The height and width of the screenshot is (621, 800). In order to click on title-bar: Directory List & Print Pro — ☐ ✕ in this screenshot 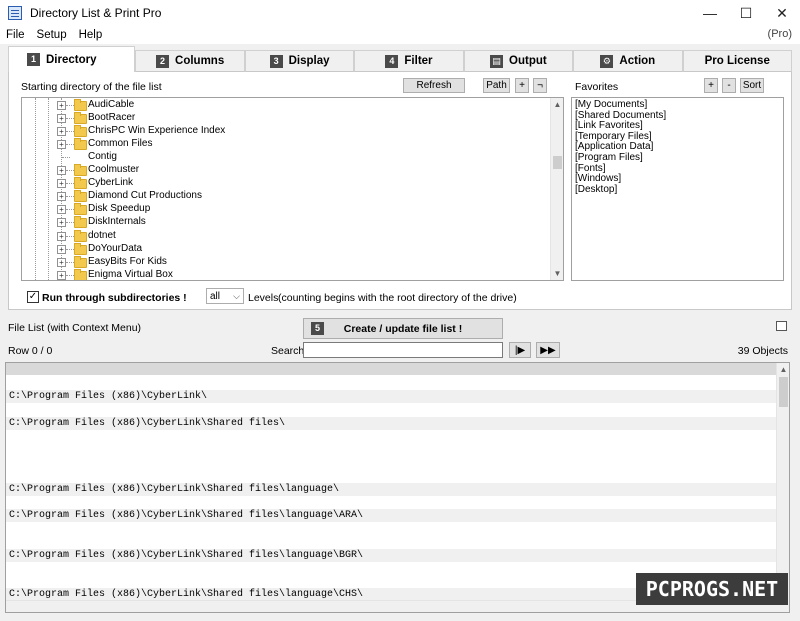, I will do `click(400, 13)`.